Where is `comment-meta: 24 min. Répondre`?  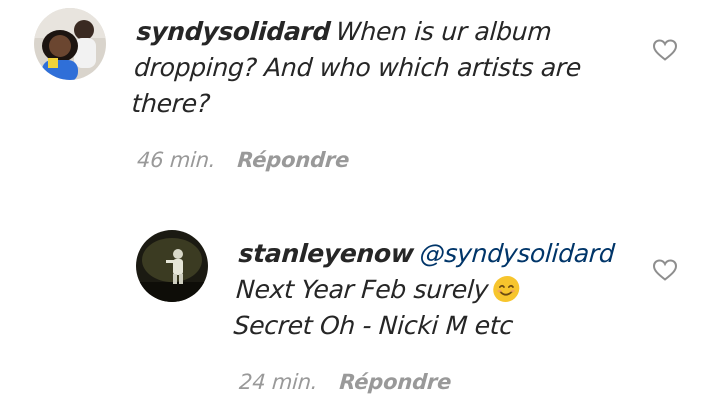 comment-meta: 24 min. Répondre is located at coordinates (345, 382).